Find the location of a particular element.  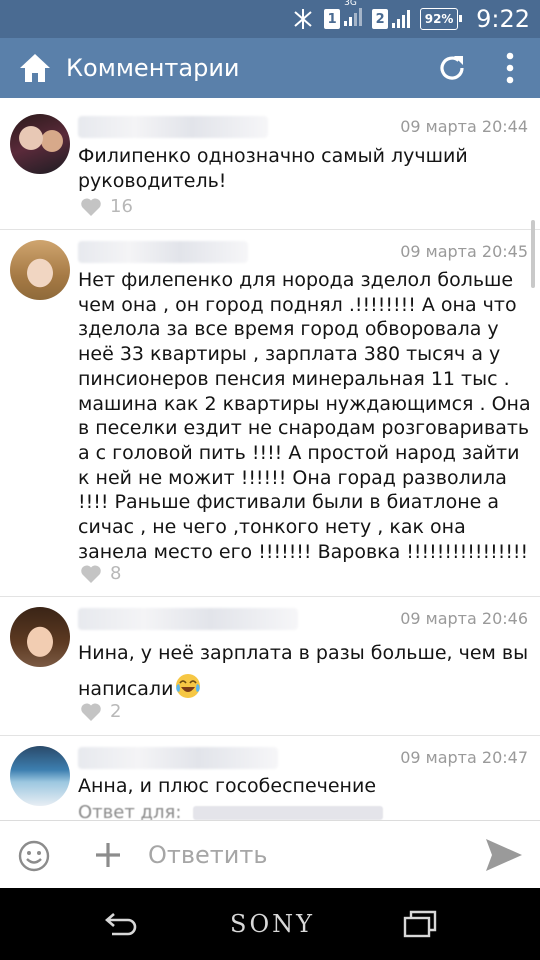

battery-indicator: 92% is located at coordinates (441, 19).